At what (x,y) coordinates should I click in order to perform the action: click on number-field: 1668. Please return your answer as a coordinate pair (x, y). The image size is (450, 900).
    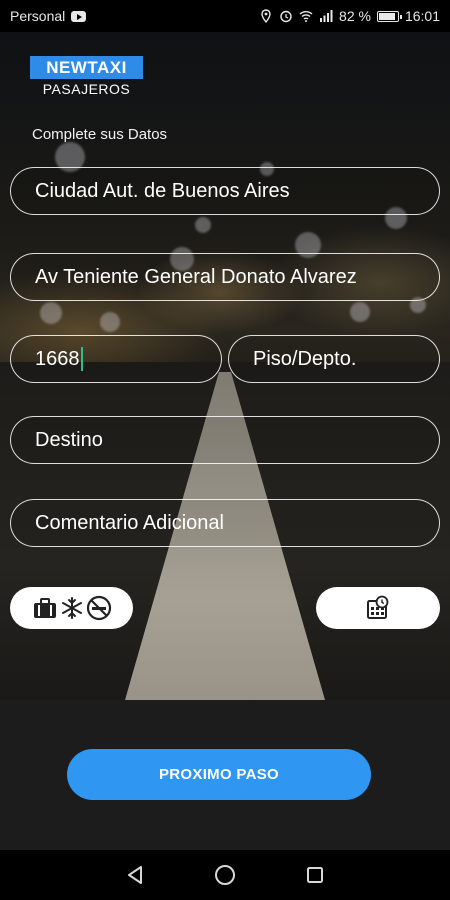
    Looking at the image, I should click on (116, 359).